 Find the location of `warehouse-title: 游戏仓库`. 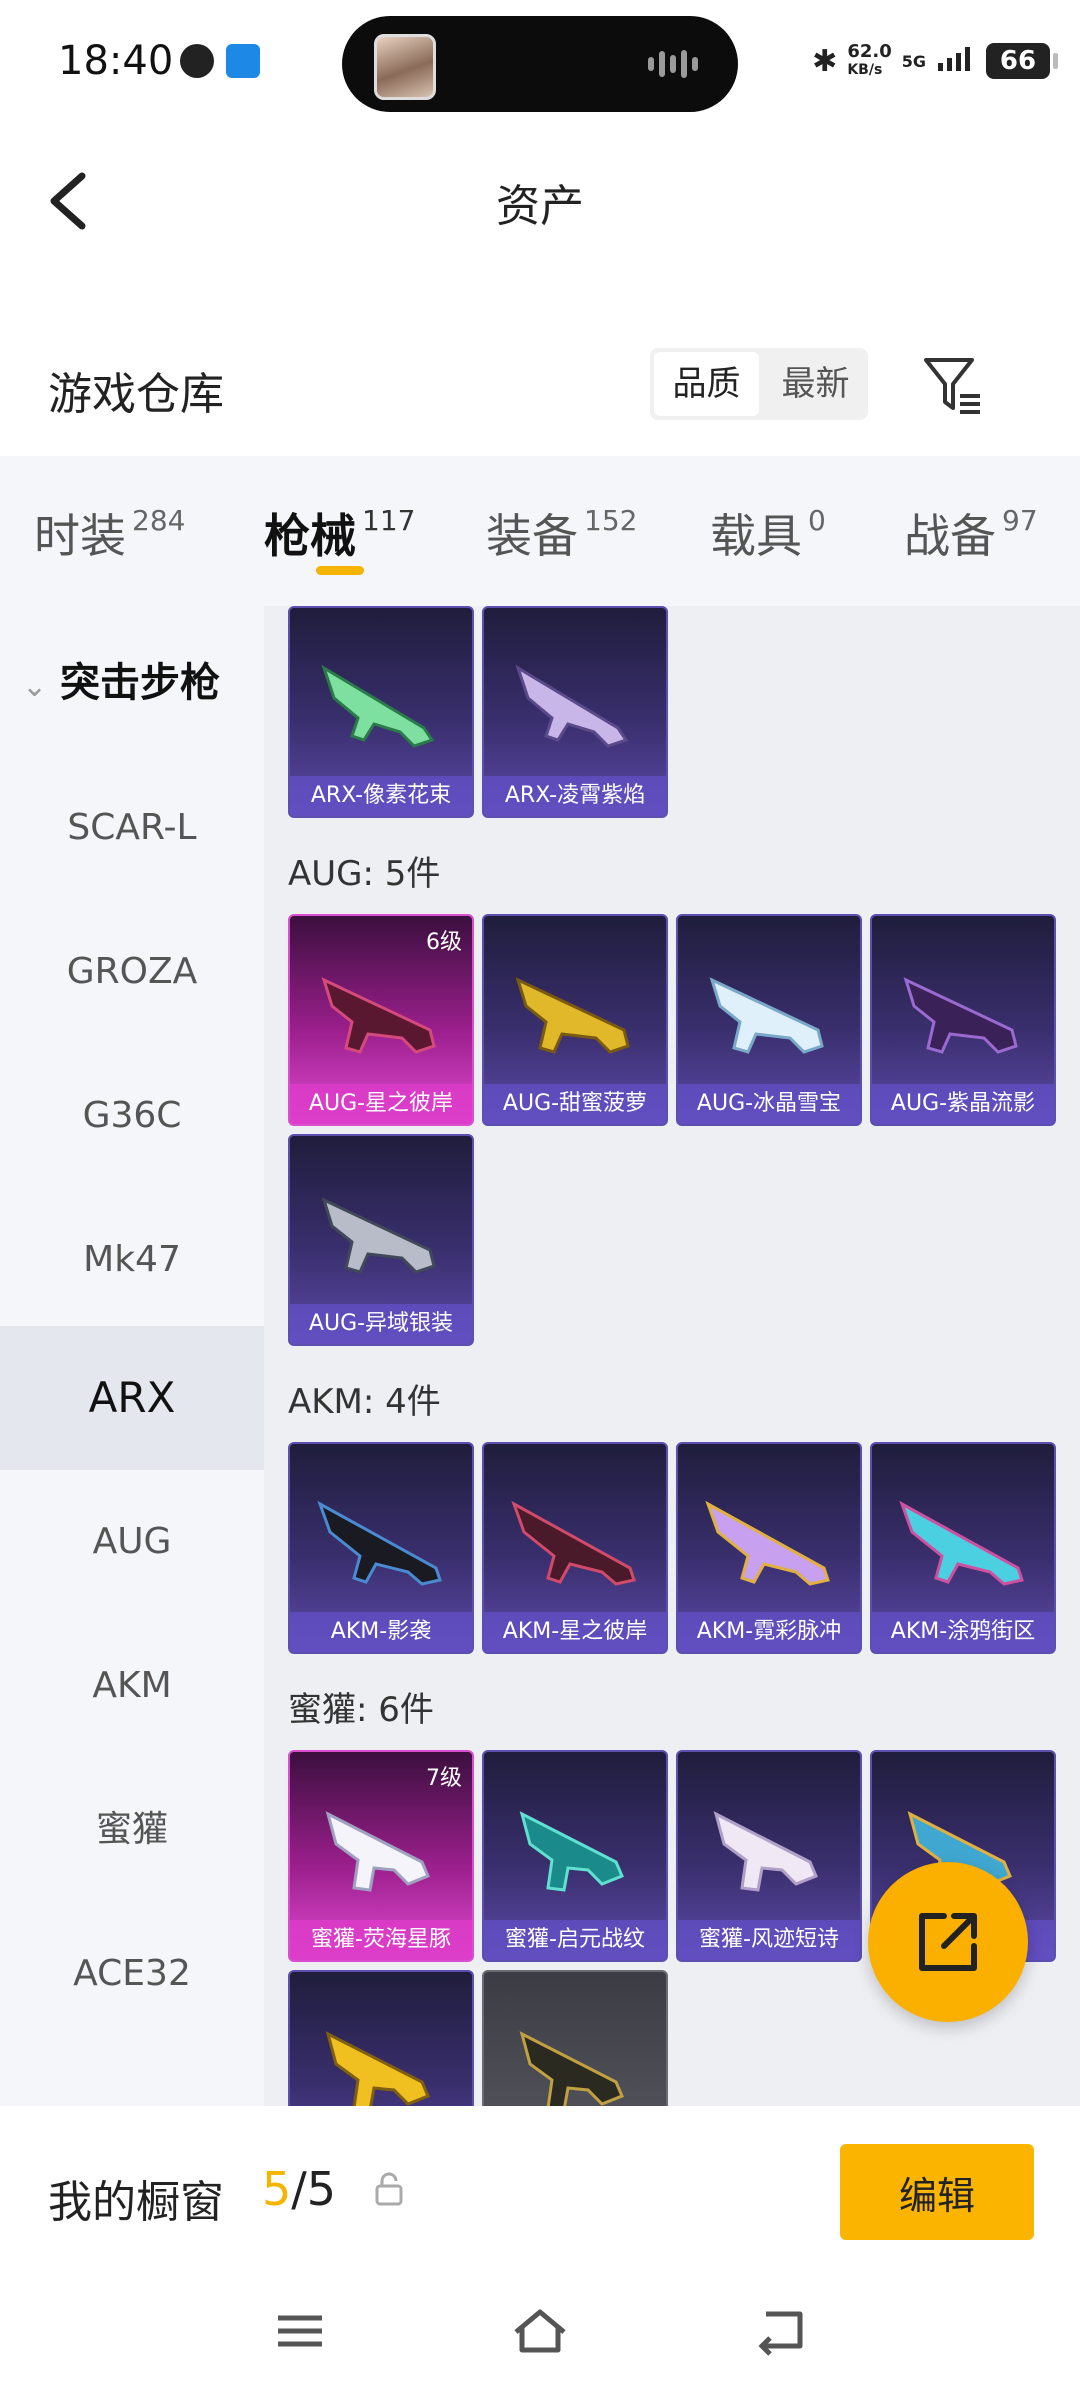

warehouse-title: 游戏仓库 is located at coordinates (136, 394).